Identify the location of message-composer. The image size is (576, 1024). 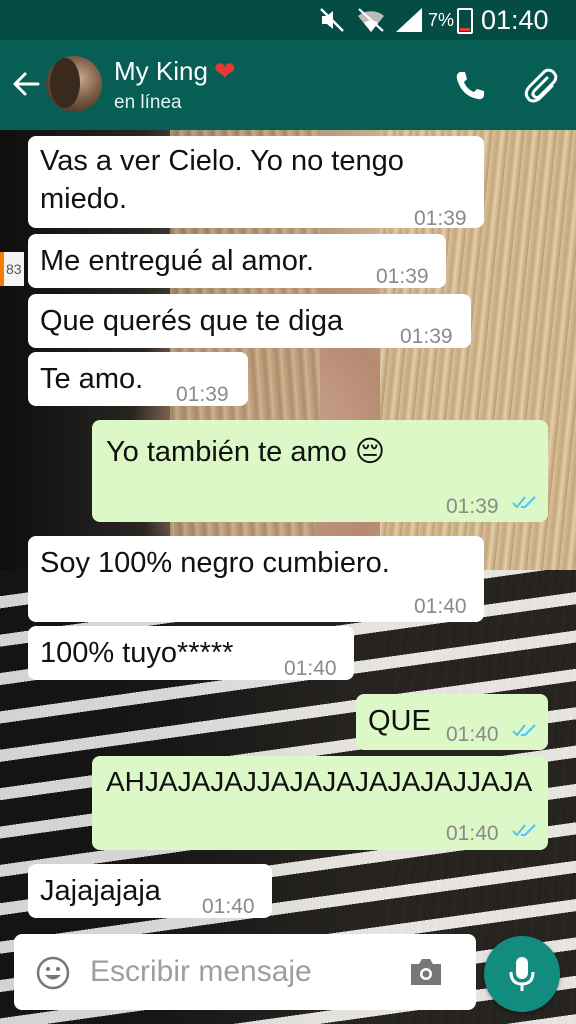
(245, 972).